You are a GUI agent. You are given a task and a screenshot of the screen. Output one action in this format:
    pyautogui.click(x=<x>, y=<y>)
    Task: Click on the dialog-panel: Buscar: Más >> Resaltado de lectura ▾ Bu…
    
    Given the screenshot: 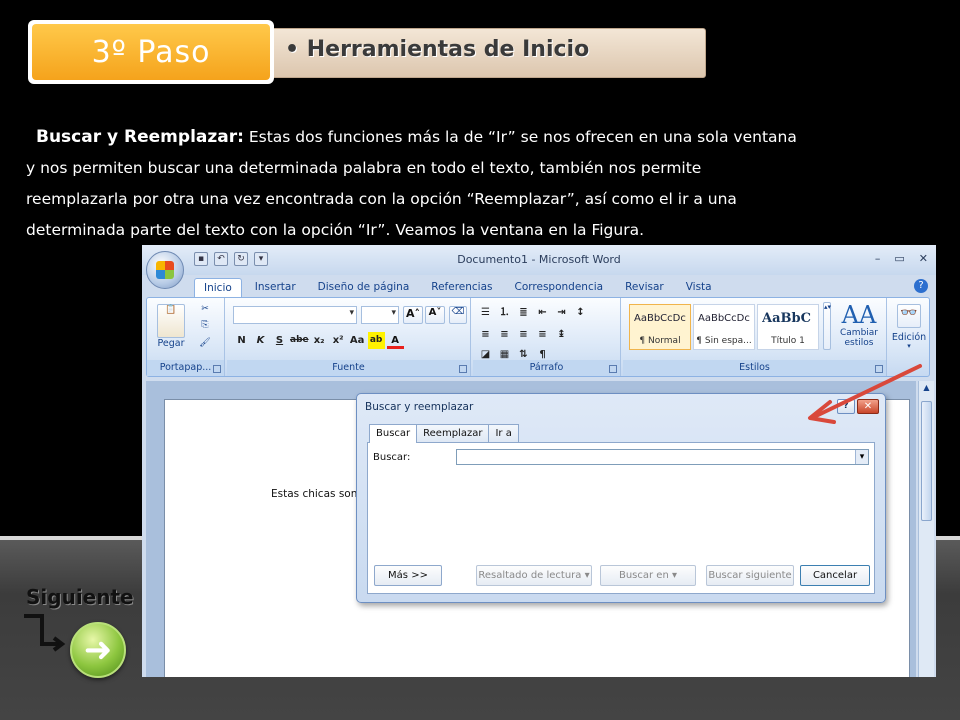 What is the action you would take?
    pyautogui.click(x=621, y=518)
    